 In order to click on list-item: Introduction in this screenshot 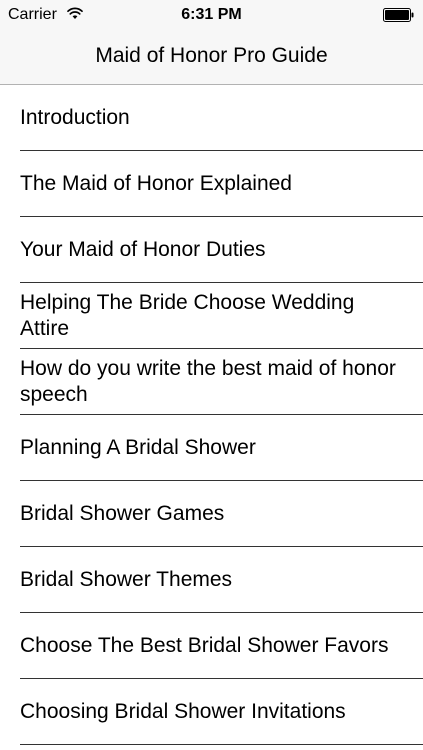, I will do `click(211, 118)`.